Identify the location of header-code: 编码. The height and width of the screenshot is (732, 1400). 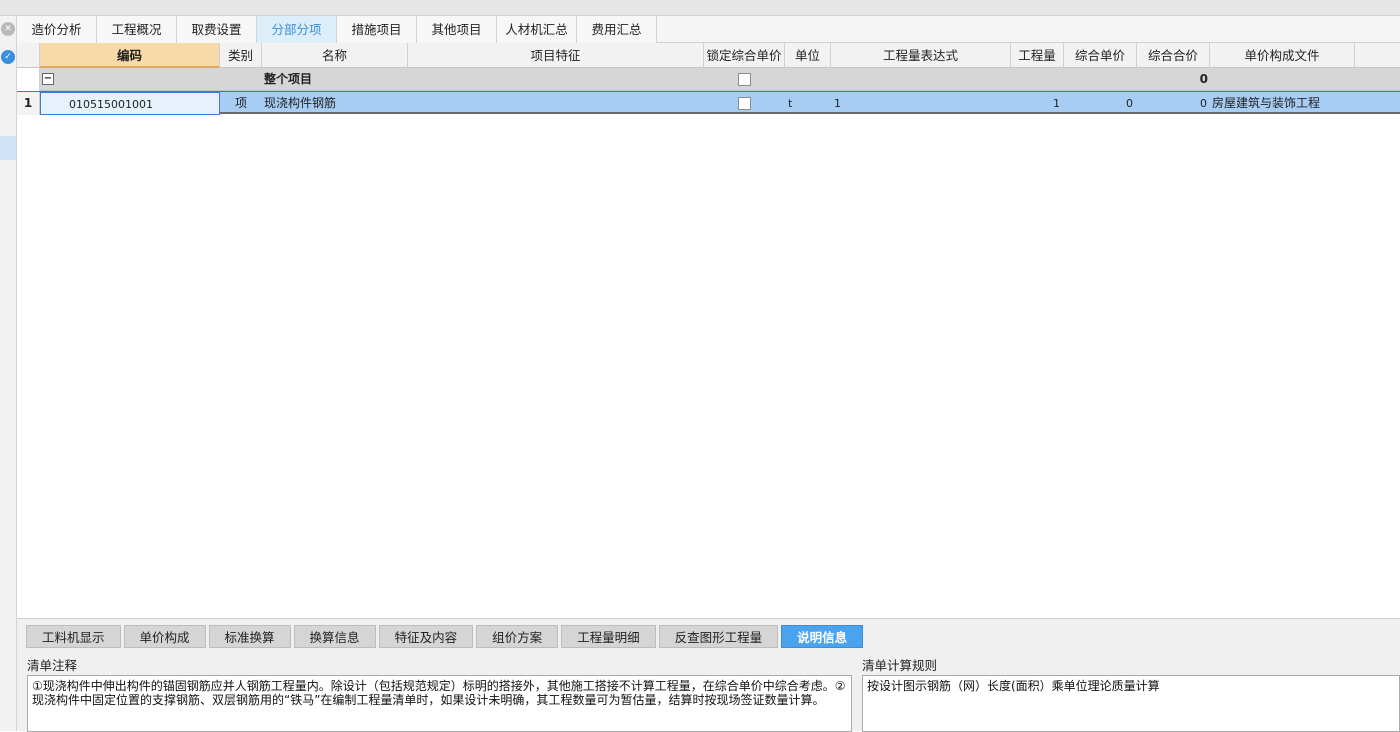
(130, 55).